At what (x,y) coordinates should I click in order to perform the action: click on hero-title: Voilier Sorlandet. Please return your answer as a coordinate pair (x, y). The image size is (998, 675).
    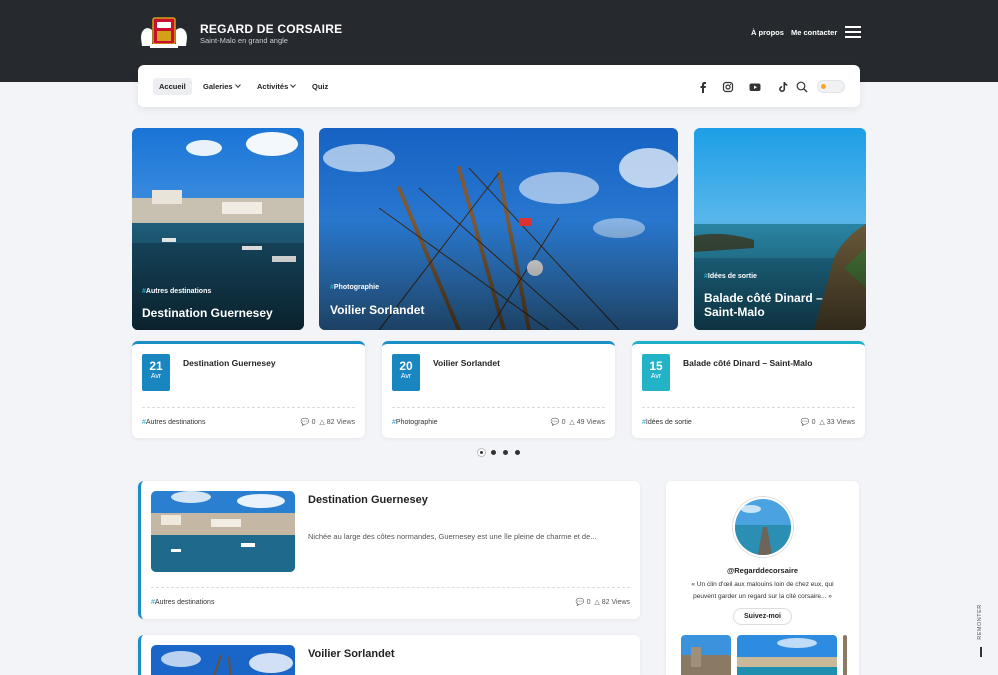
    Looking at the image, I should click on (480, 310).